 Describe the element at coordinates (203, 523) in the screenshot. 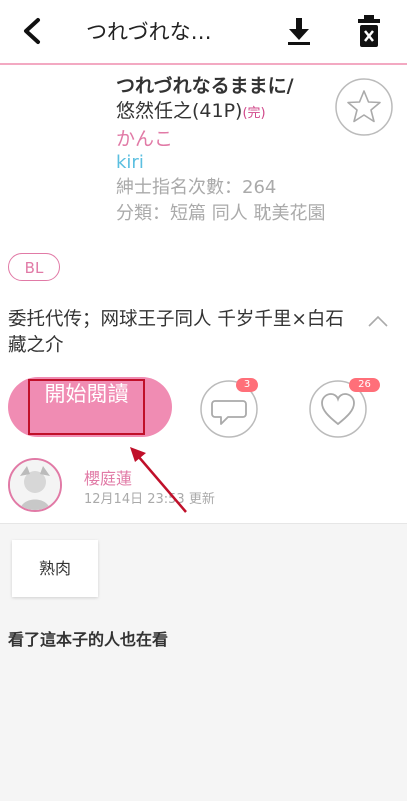

I see `section-divider` at that location.